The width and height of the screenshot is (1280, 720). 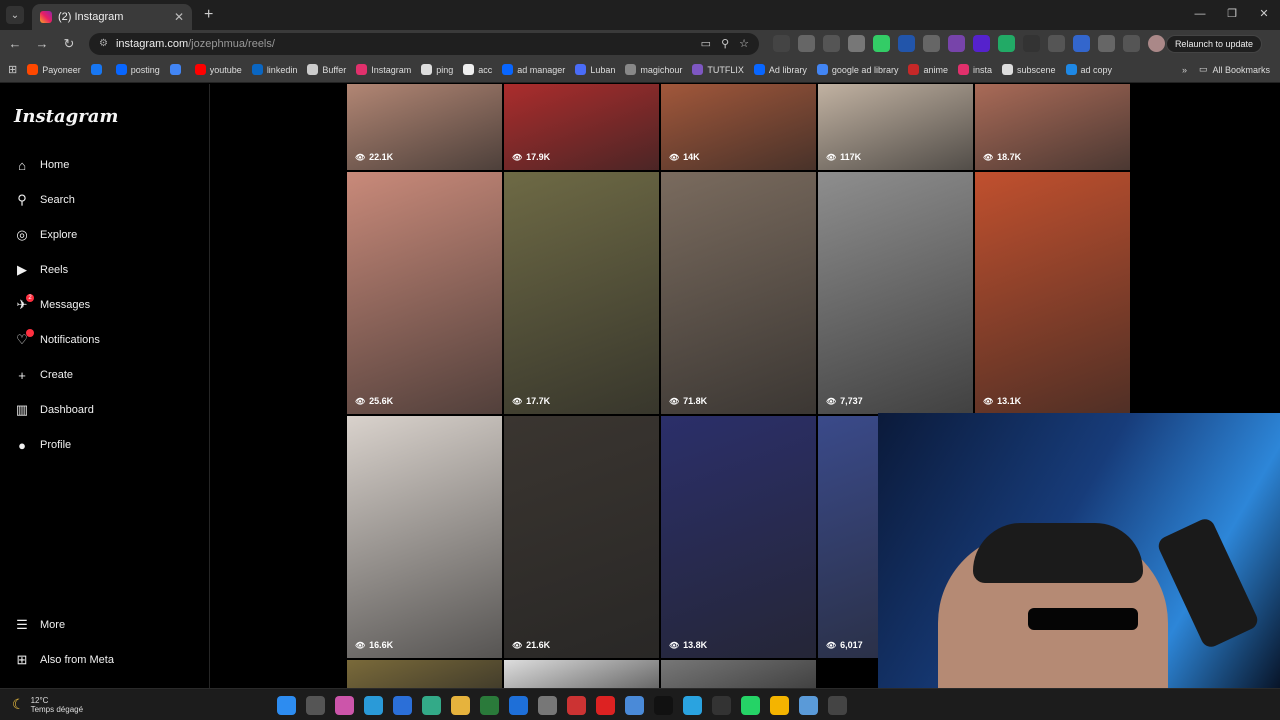 I want to click on copilot-icon, so click(x=344, y=705).